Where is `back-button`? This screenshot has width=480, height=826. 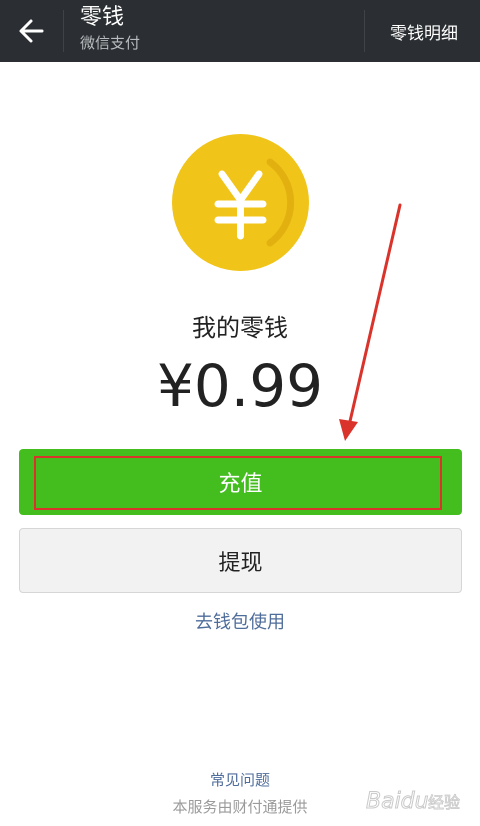 back-button is located at coordinates (31, 31).